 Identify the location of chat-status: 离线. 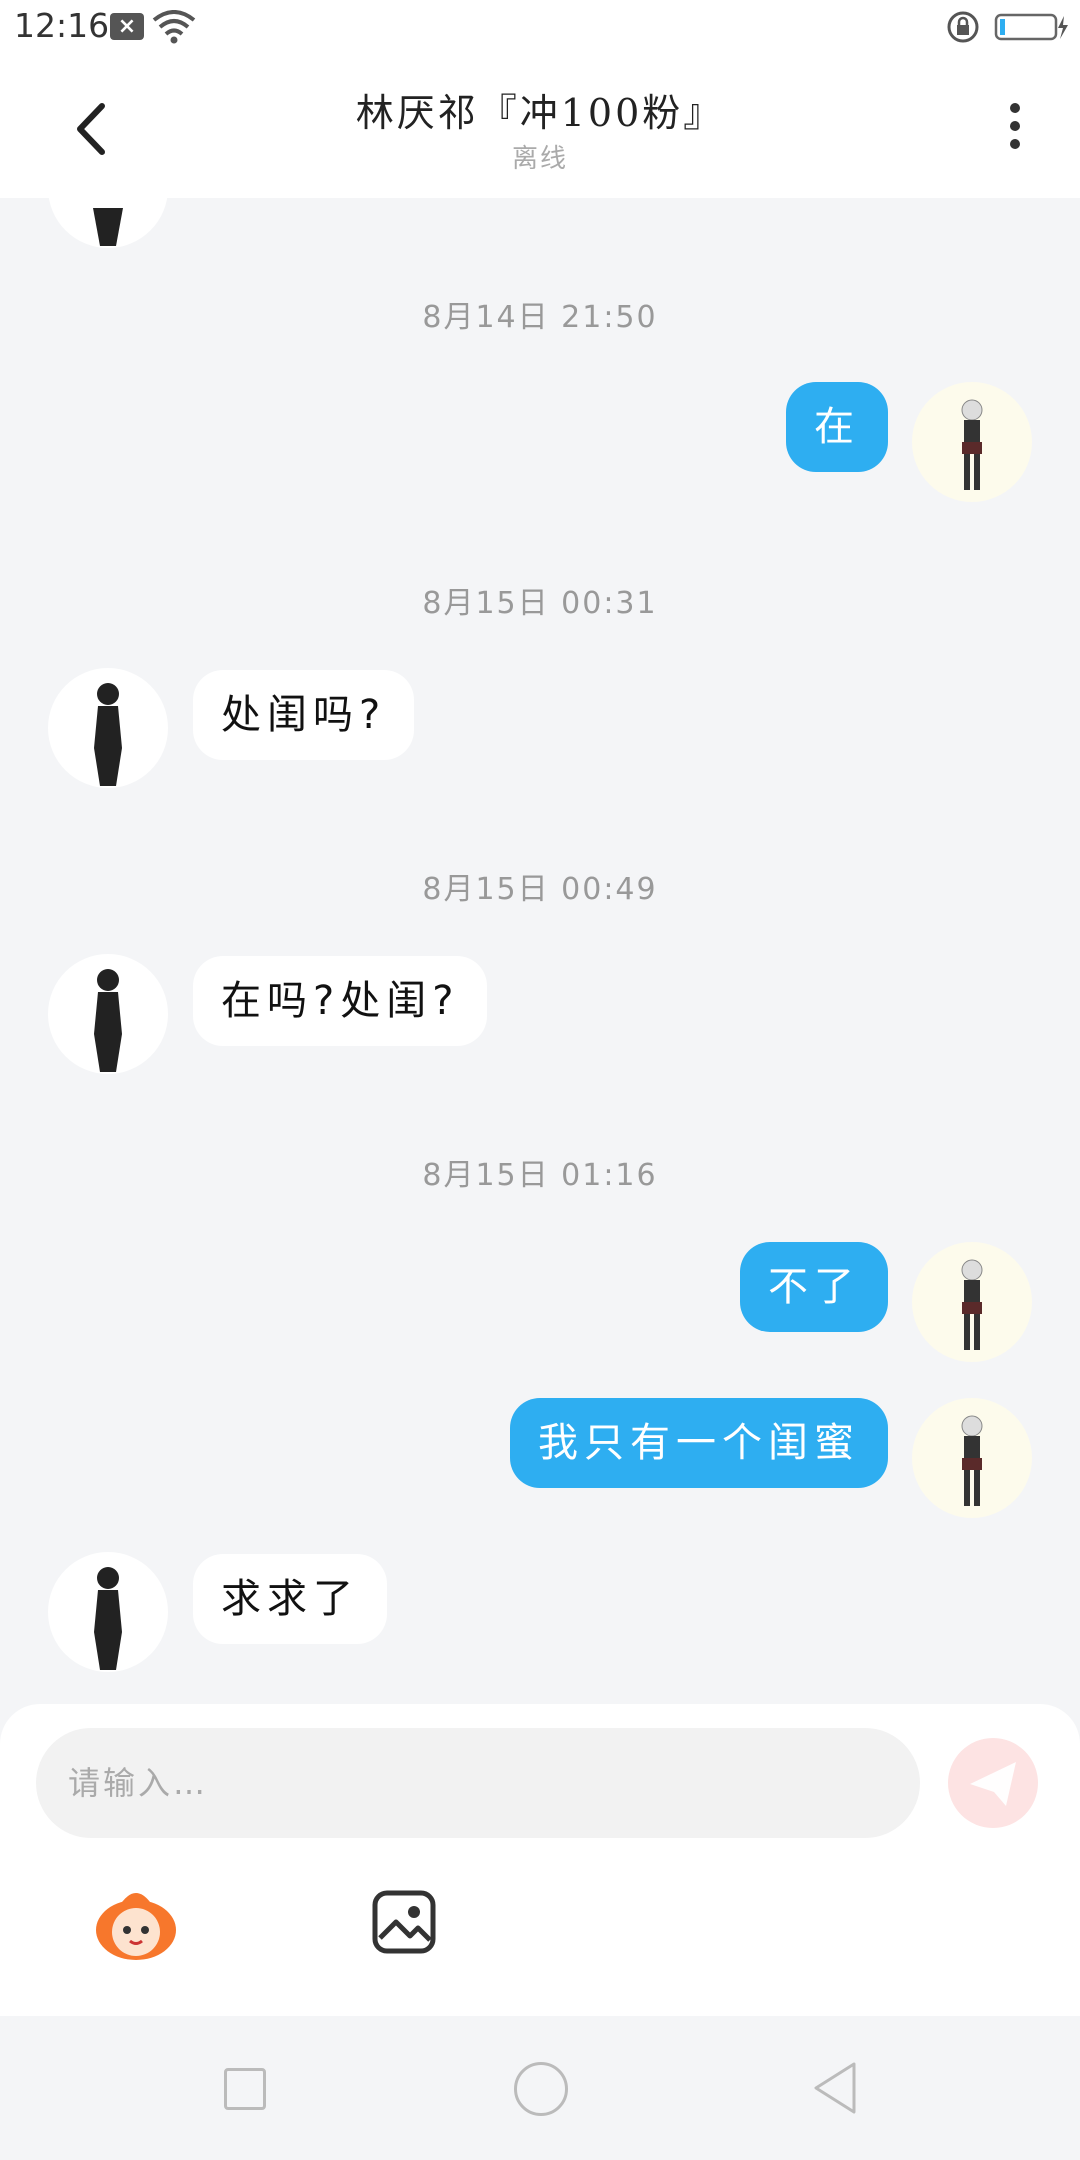
(539, 159).